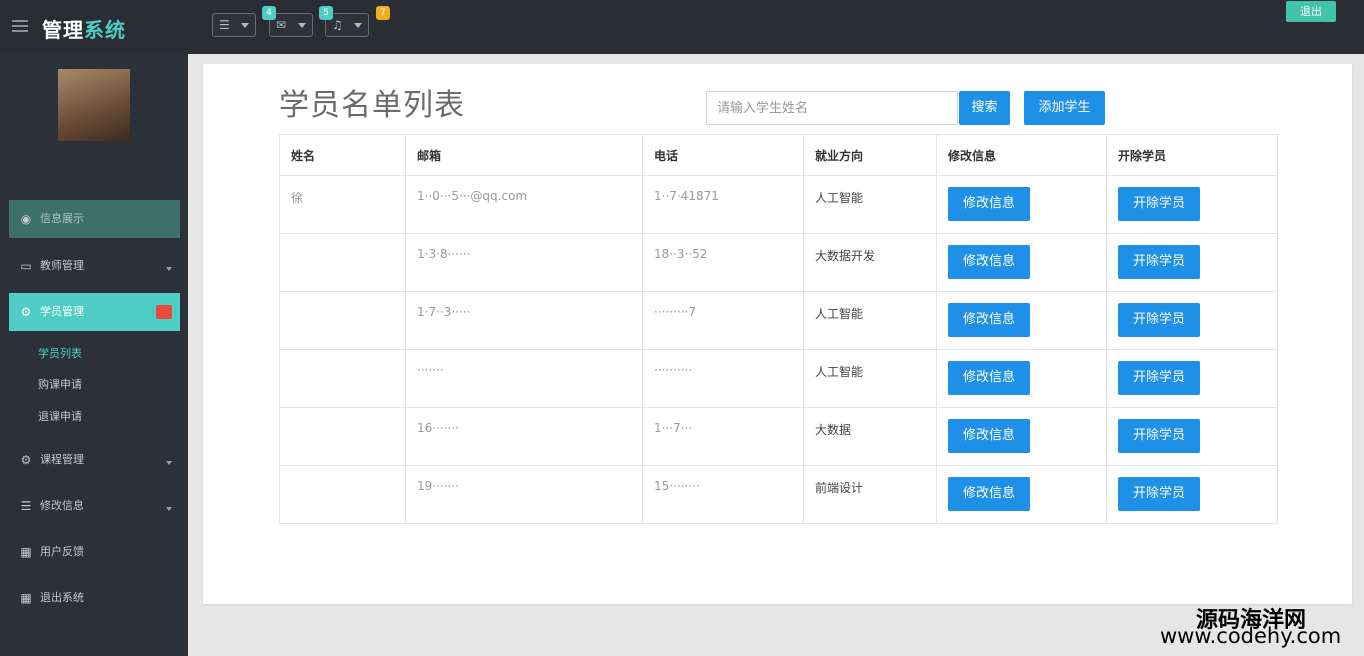  I want to click on sidebar-item-teachers: ▭ 教师管理, so click(94, 266).